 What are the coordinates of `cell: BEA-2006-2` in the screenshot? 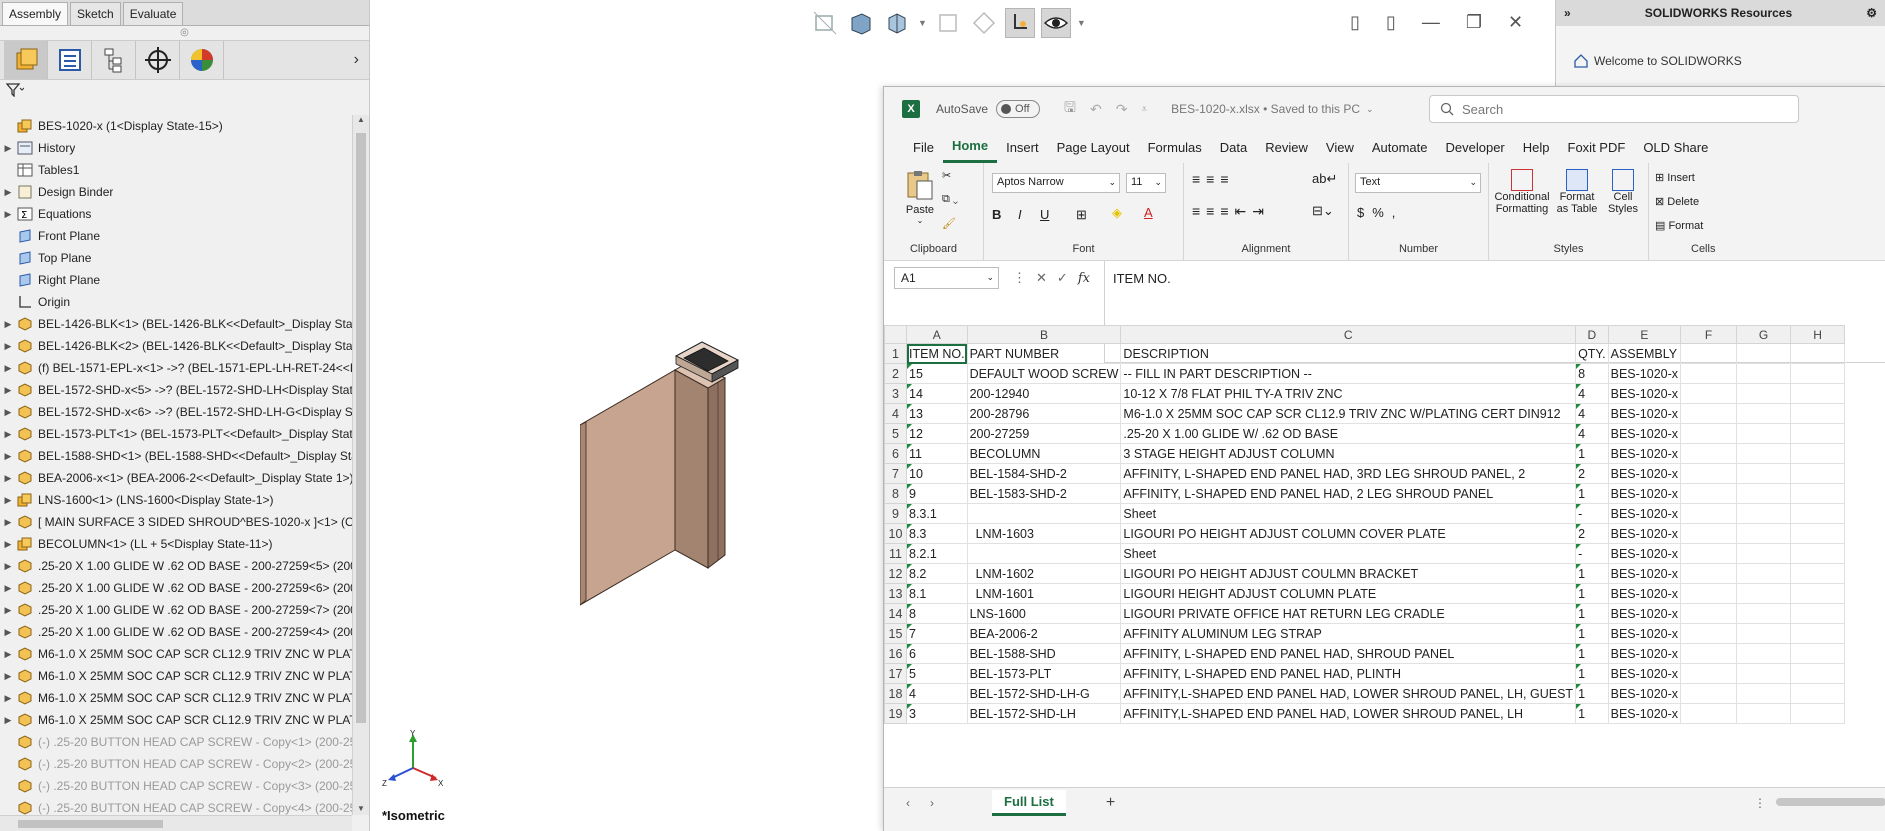 It's located at (1044, 633).